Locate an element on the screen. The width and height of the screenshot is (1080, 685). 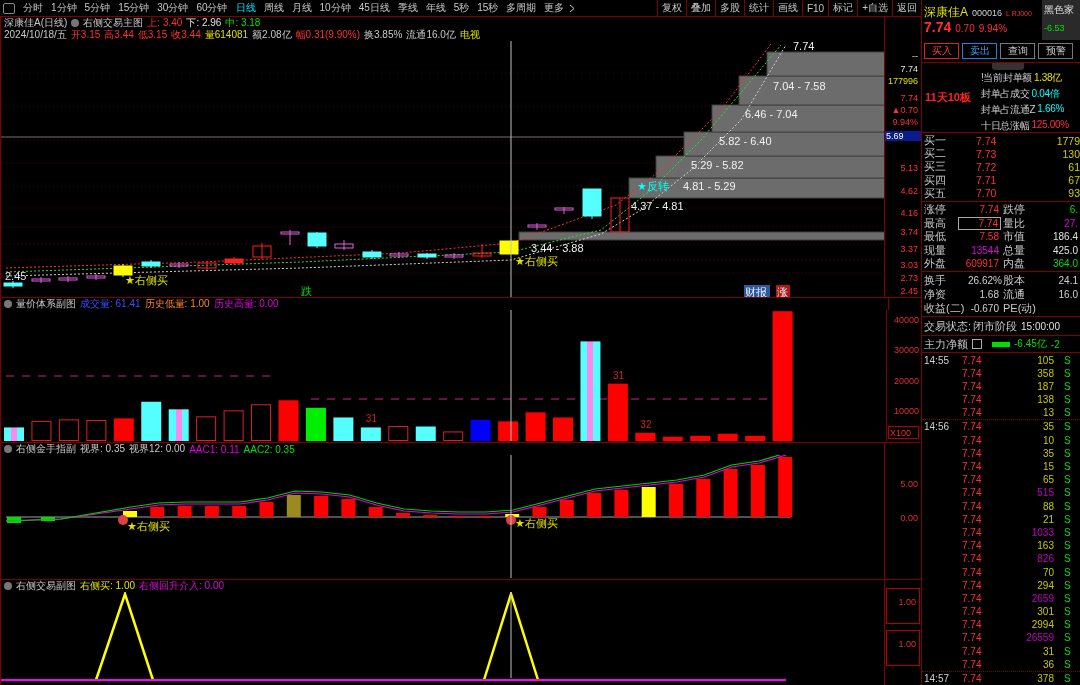
axis-label: 5.00 is located at coordinates (909, 484).